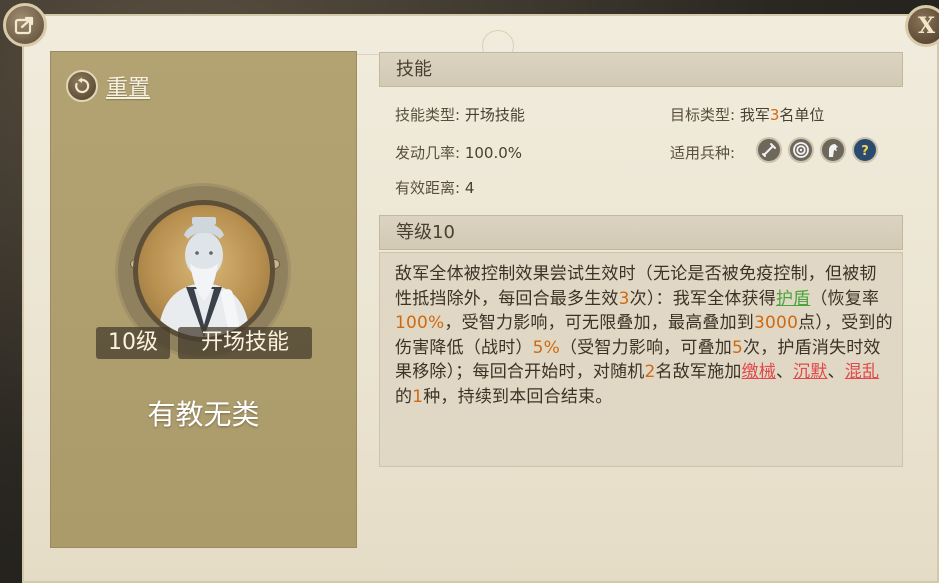 This screenshot has width=939, height=583. I want to click on status-effect-link: 缴械, so click(759, 372).